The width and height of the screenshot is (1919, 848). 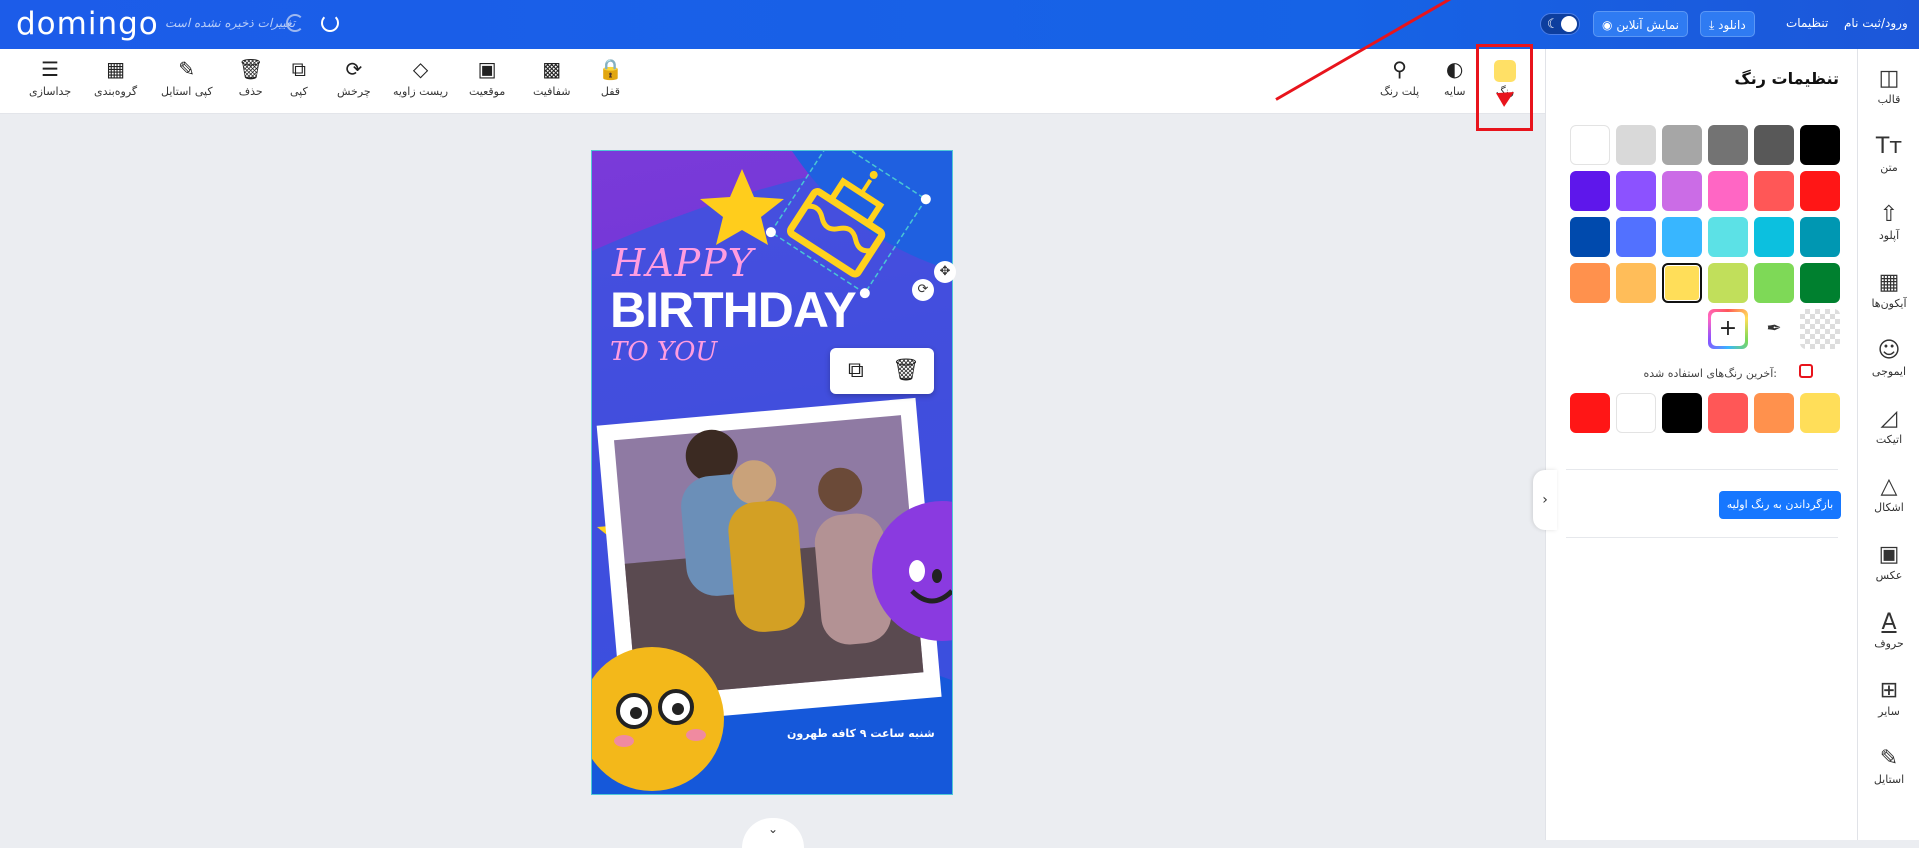 I want to click on sidebar-item-letters: A حروف, so click(x=1888, y=629).